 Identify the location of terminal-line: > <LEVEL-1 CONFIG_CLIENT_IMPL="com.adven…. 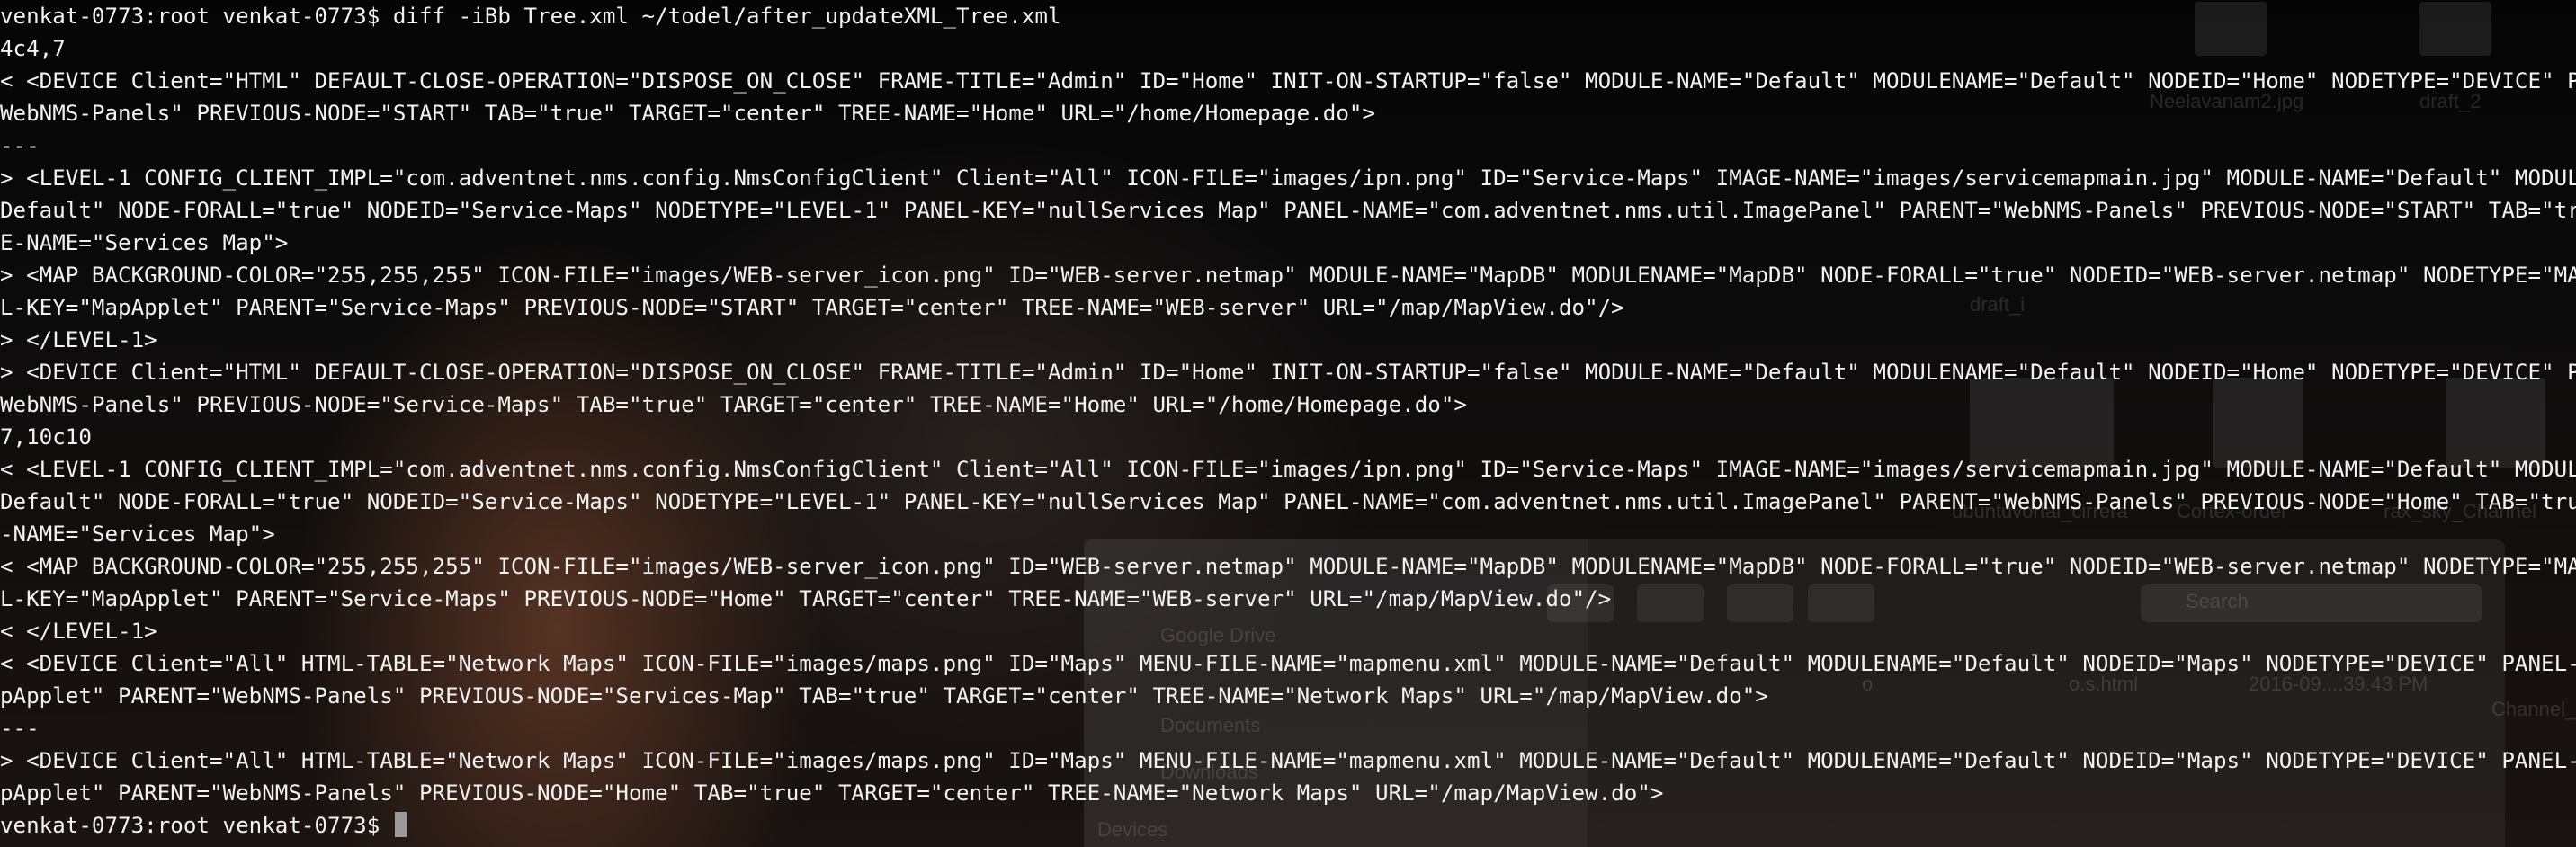
(1288, 178).